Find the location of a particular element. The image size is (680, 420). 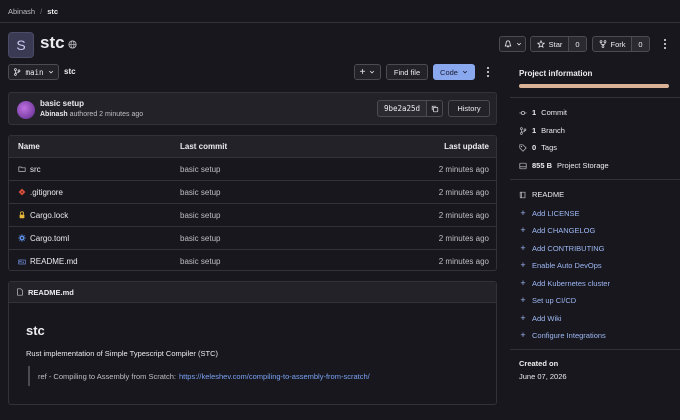

table-row: .gitignore basic setup 2 minutes ago is located at coordinates (252, 192).